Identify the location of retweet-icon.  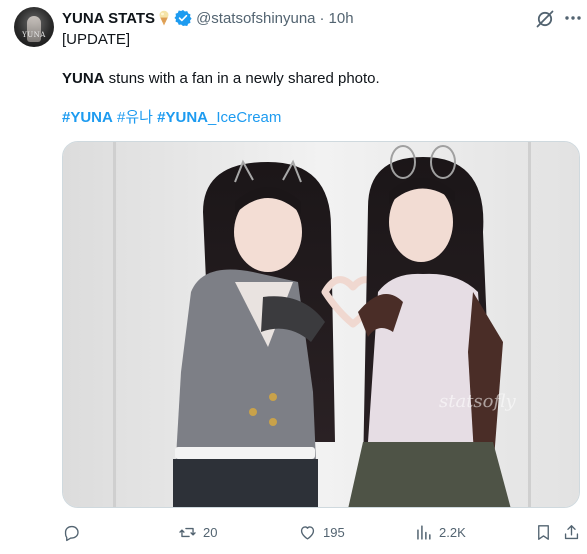
(187, 532).